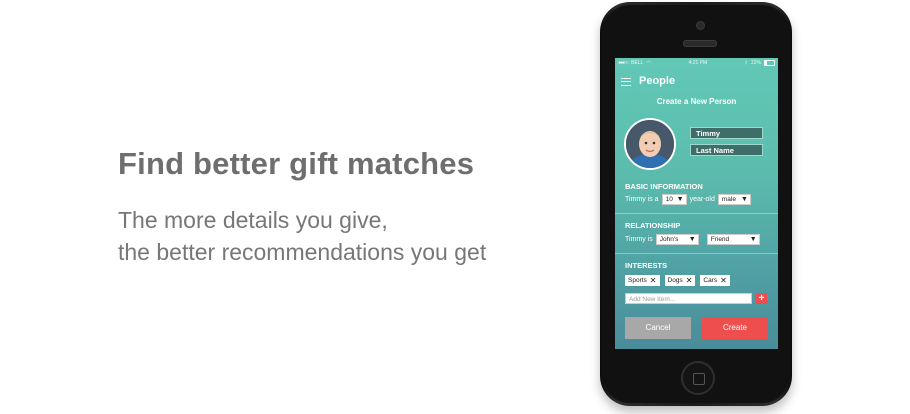 The width and height of the screenshot is (910, 414). I want to click on whose-select: John's ▼, so click(677, 239).